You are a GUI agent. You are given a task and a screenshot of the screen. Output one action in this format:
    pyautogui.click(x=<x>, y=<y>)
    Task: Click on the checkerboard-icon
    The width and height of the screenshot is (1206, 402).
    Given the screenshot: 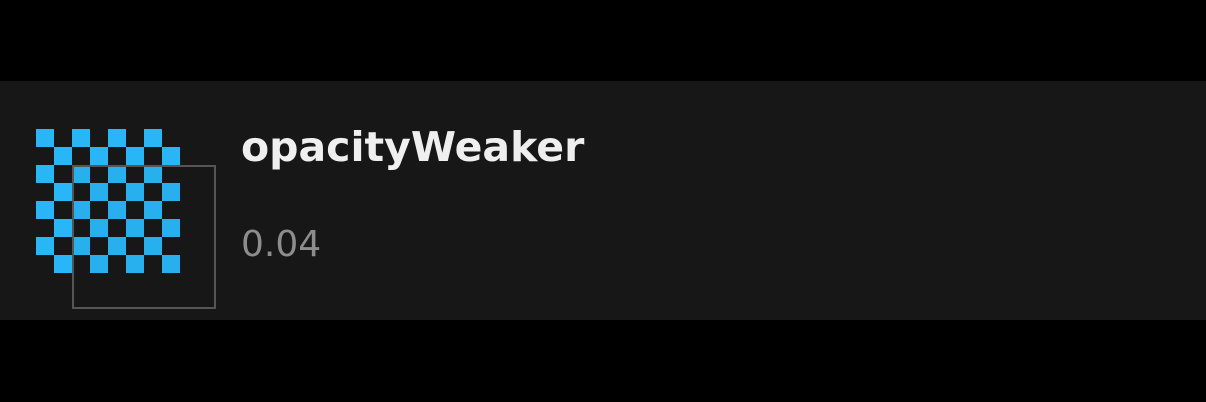 What is the action you would take?
    pyautogui.click(x=126, y=219)
    